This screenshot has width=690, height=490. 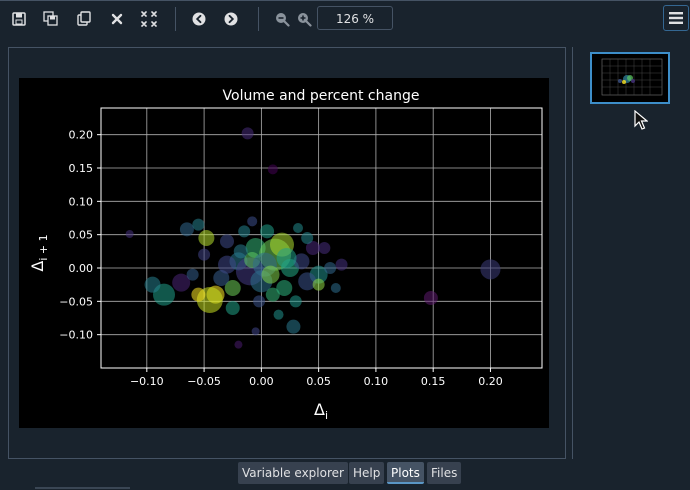 I want to click on y-tick-labels: 0.20 0.15 0.10 0.05 0.00 −0.05 −0.10, so click(x=80, y=235).